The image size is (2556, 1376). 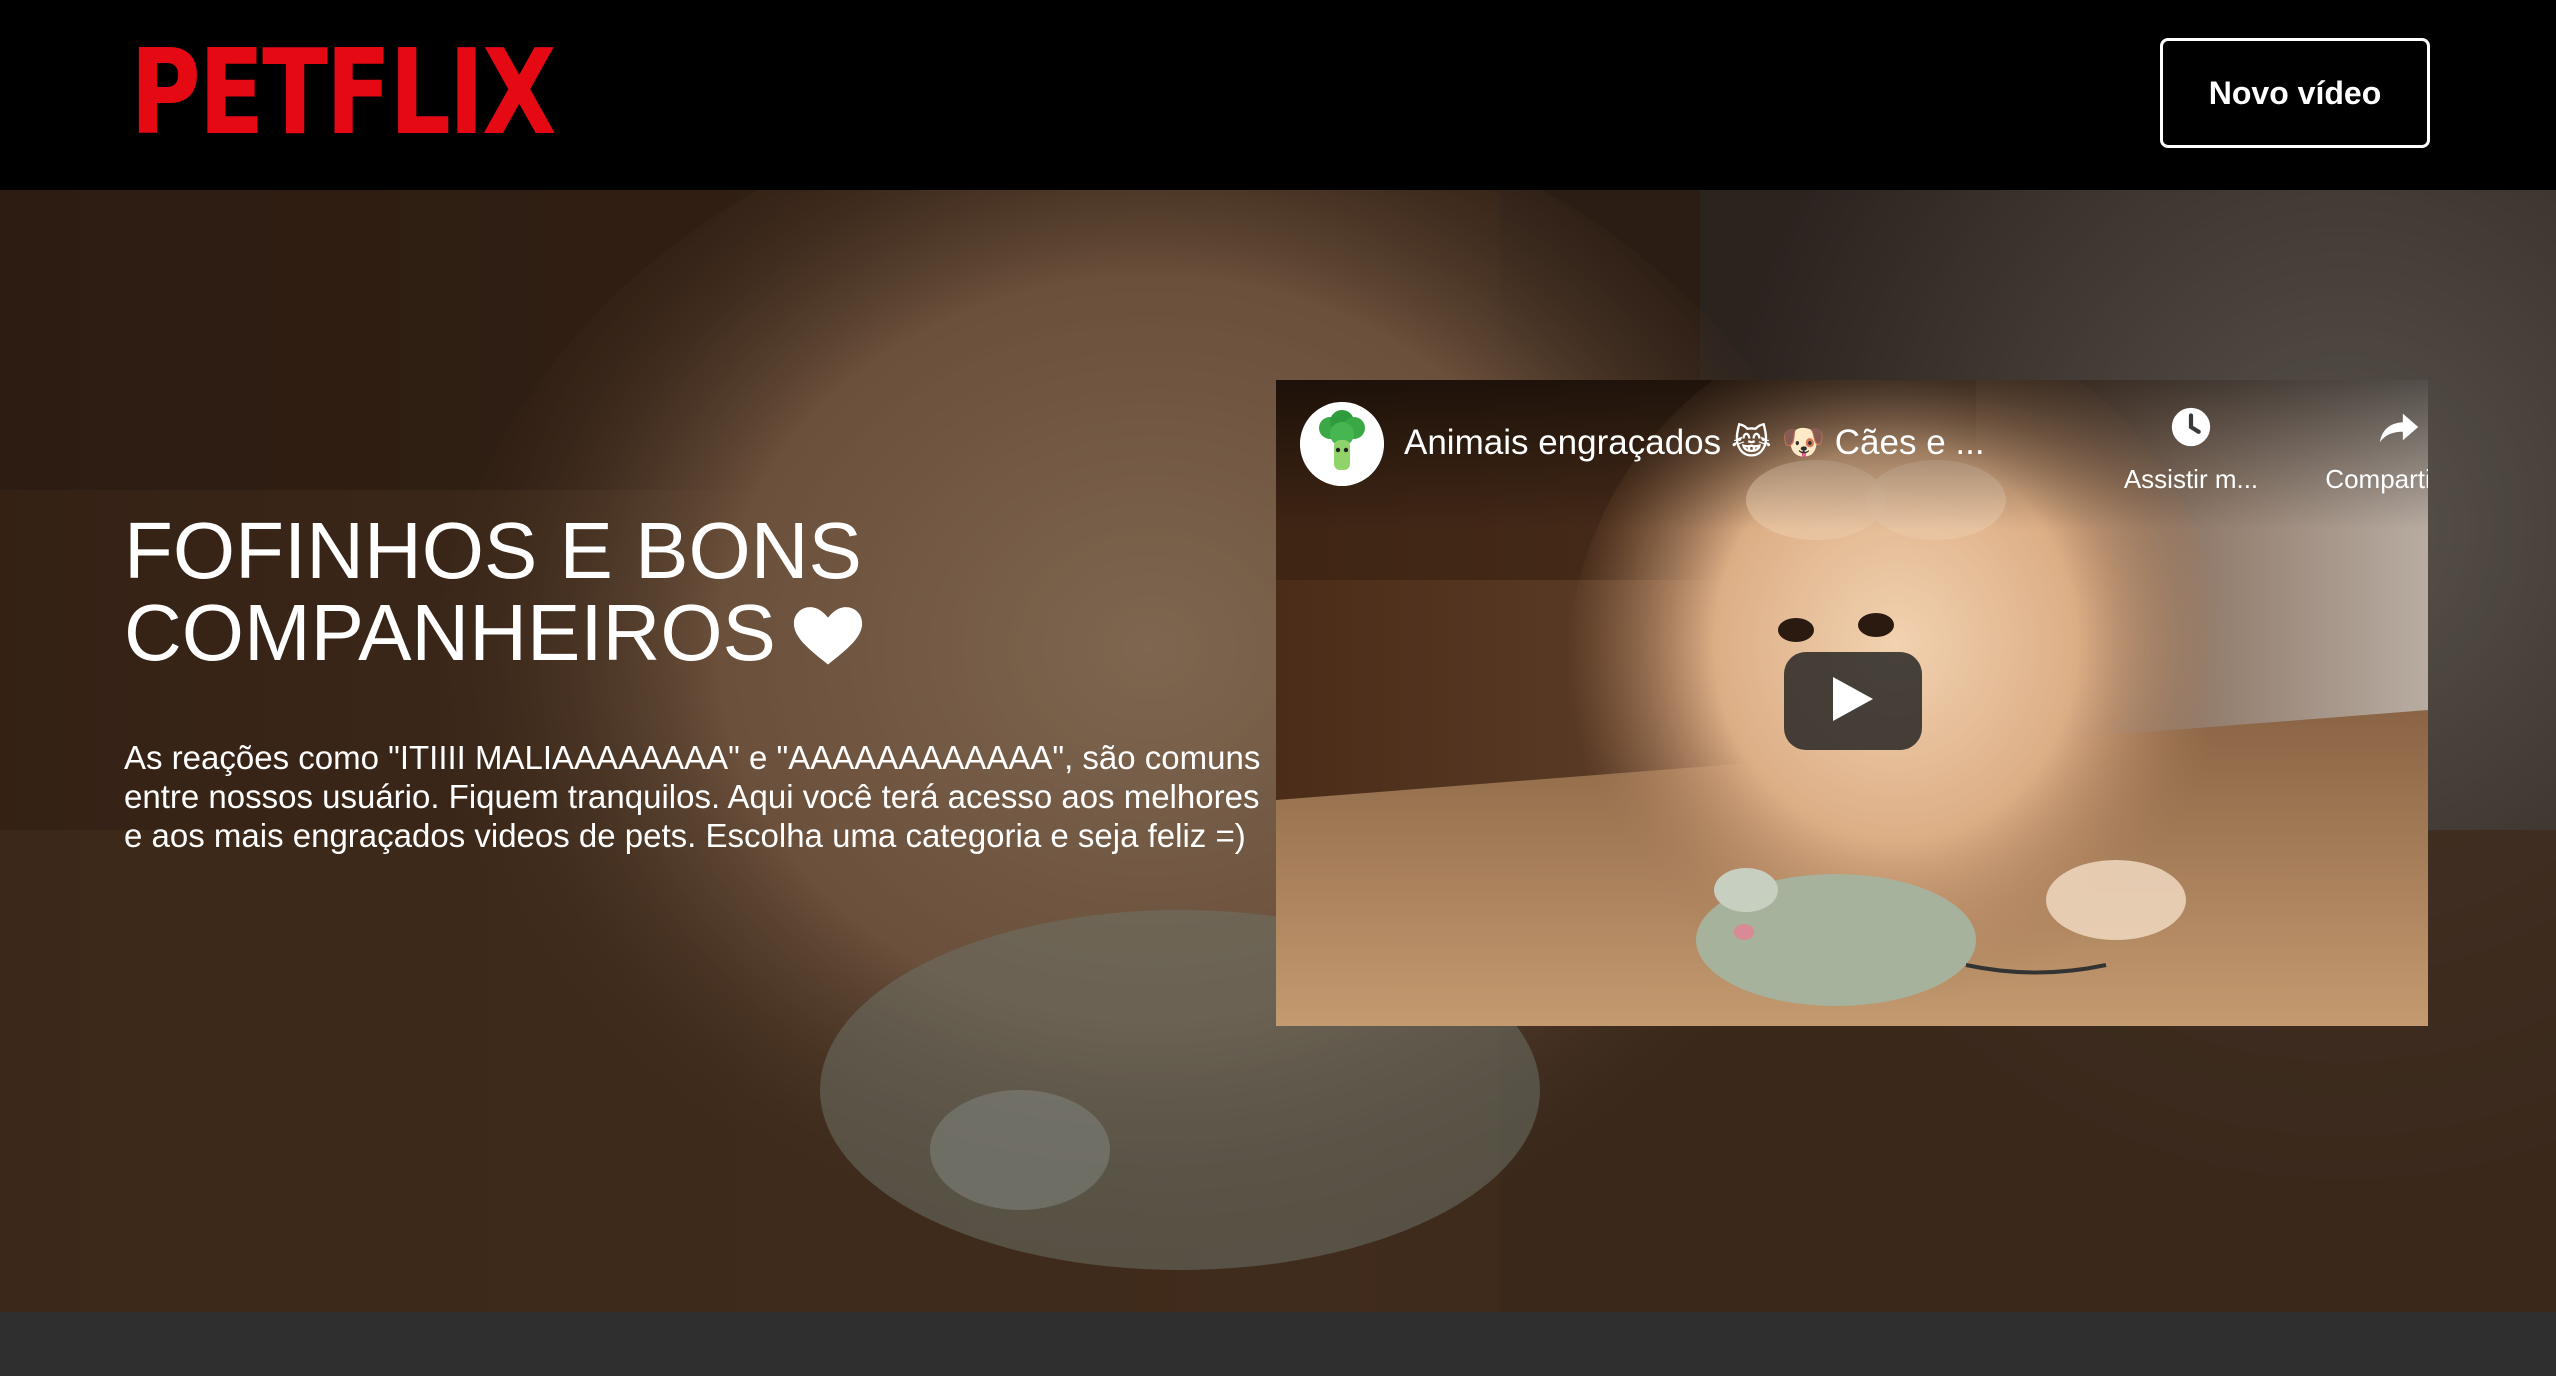 I want to click on hero-title-line2: COMPANHEIROS, so click(x=450, y=632).